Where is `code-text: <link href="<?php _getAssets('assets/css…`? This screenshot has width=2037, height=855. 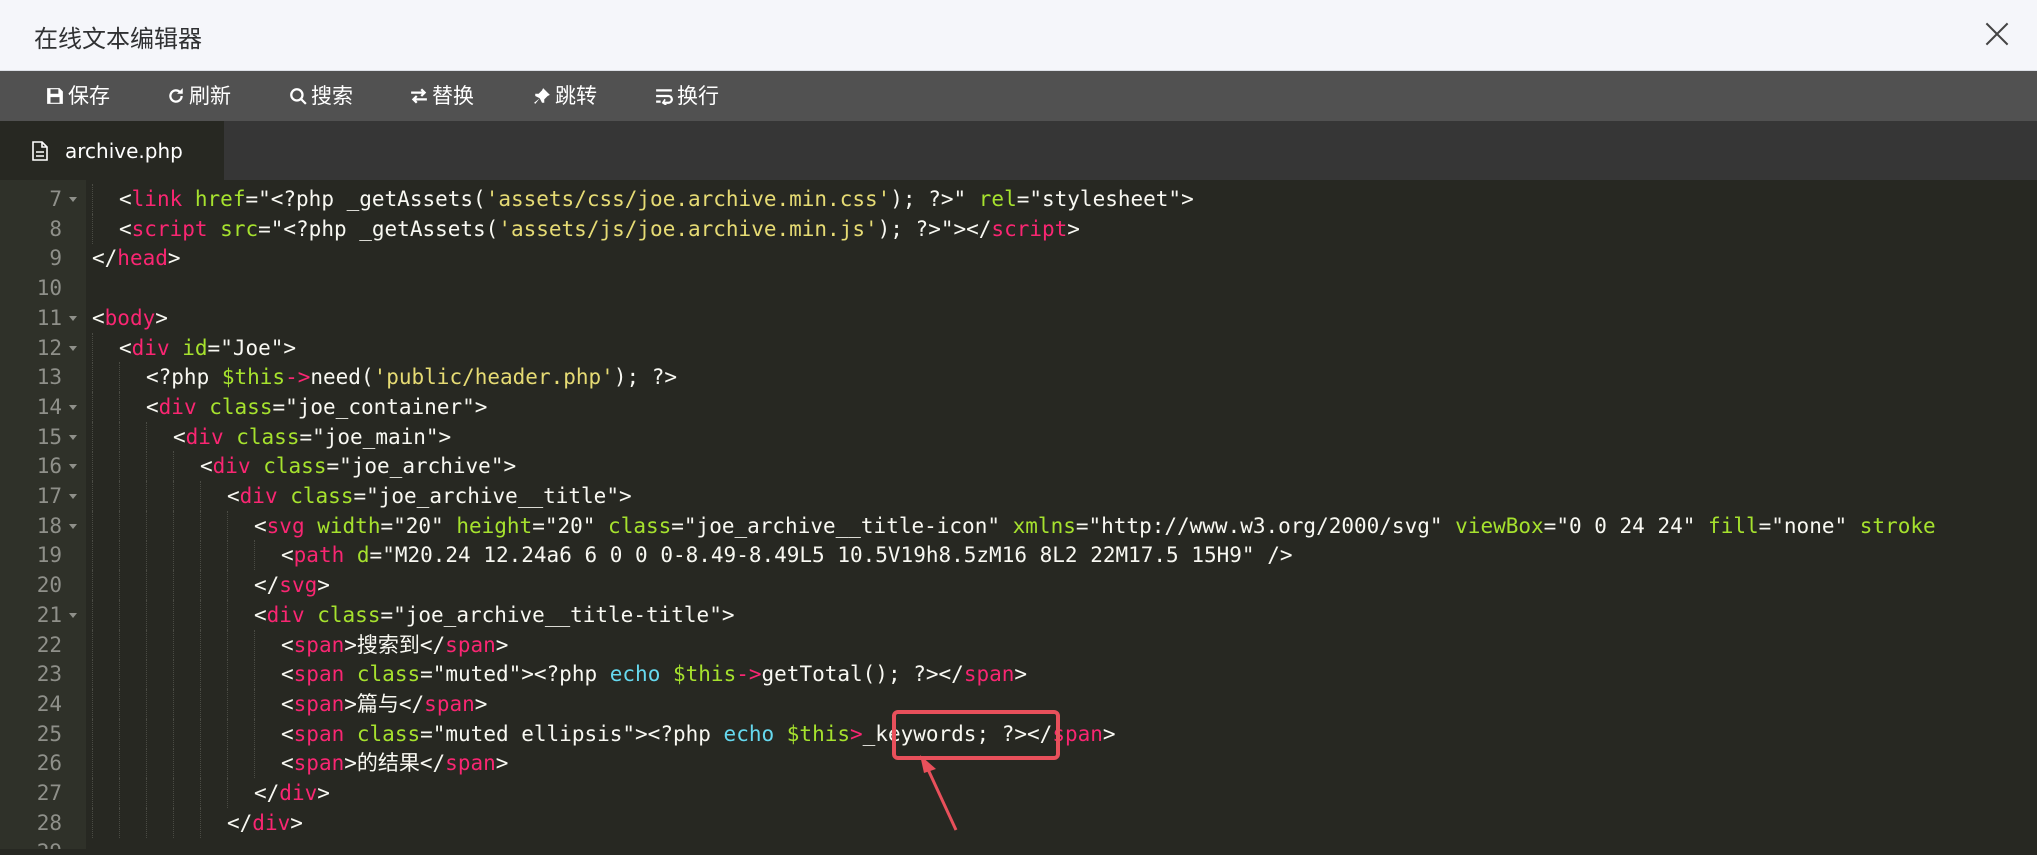 code-text: <link href="<?php _getAssets('assets/css… is located at coordinates (656, 199).